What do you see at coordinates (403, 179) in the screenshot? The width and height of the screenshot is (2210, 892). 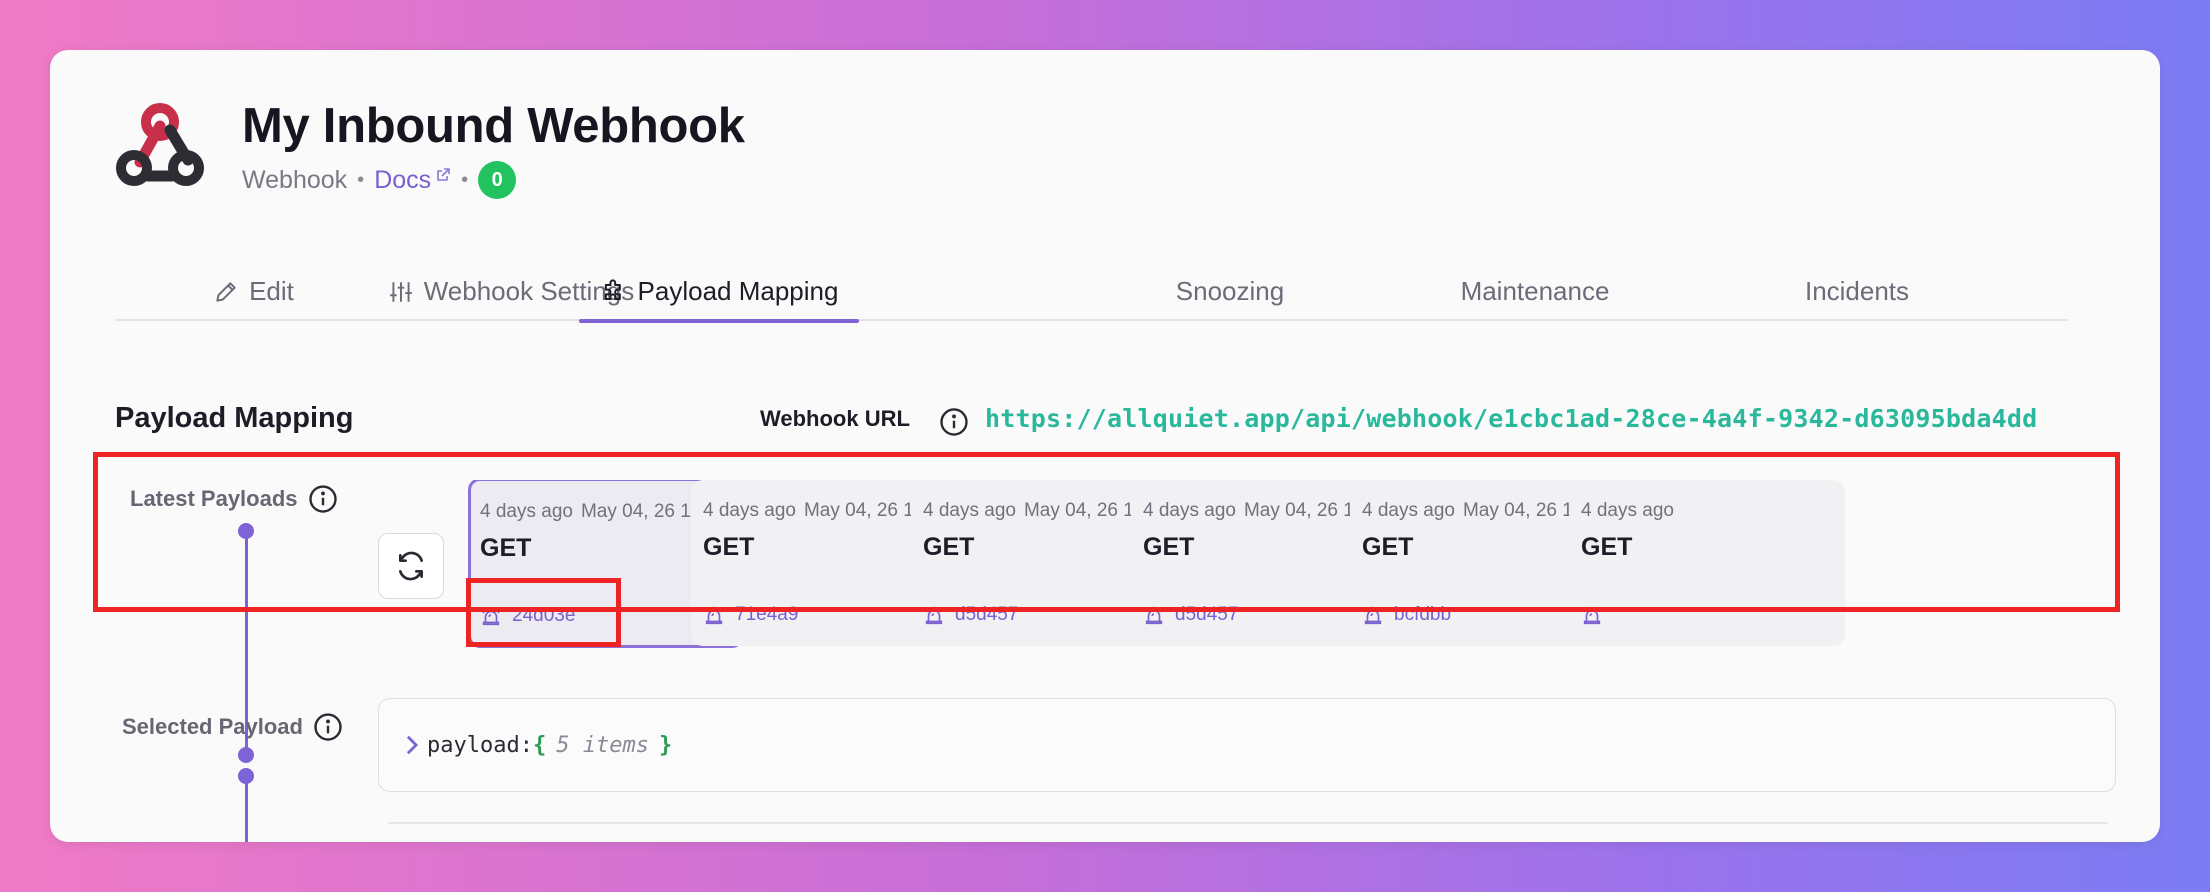 I see `docs-link-label: Docs` at bounding box center [403, 179].